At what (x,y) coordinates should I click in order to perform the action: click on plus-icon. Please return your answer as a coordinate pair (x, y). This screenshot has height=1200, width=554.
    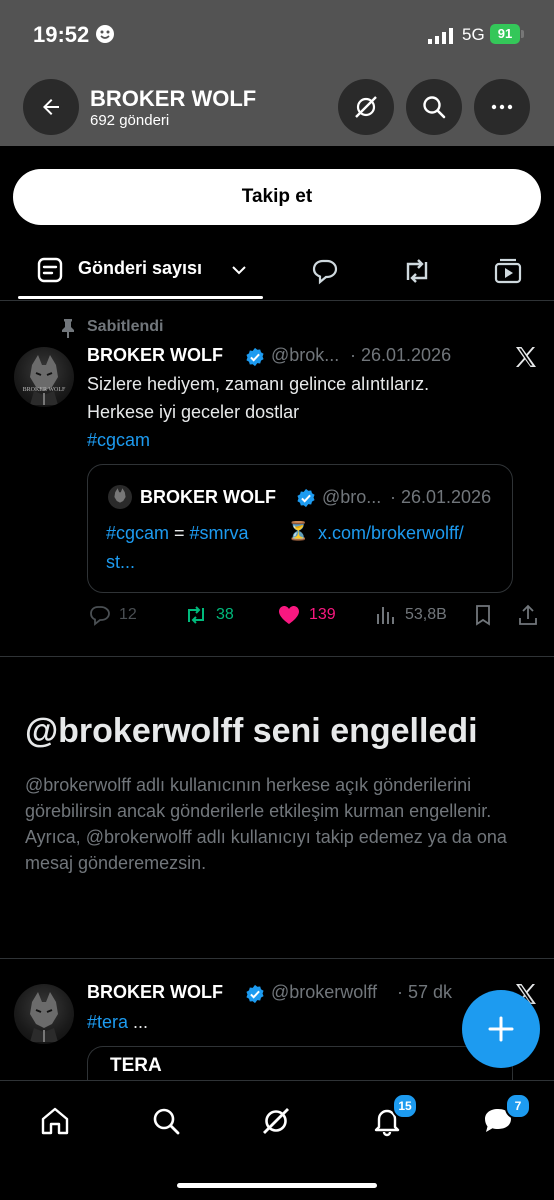
    Looking at the image, I should click on (501, 1029).